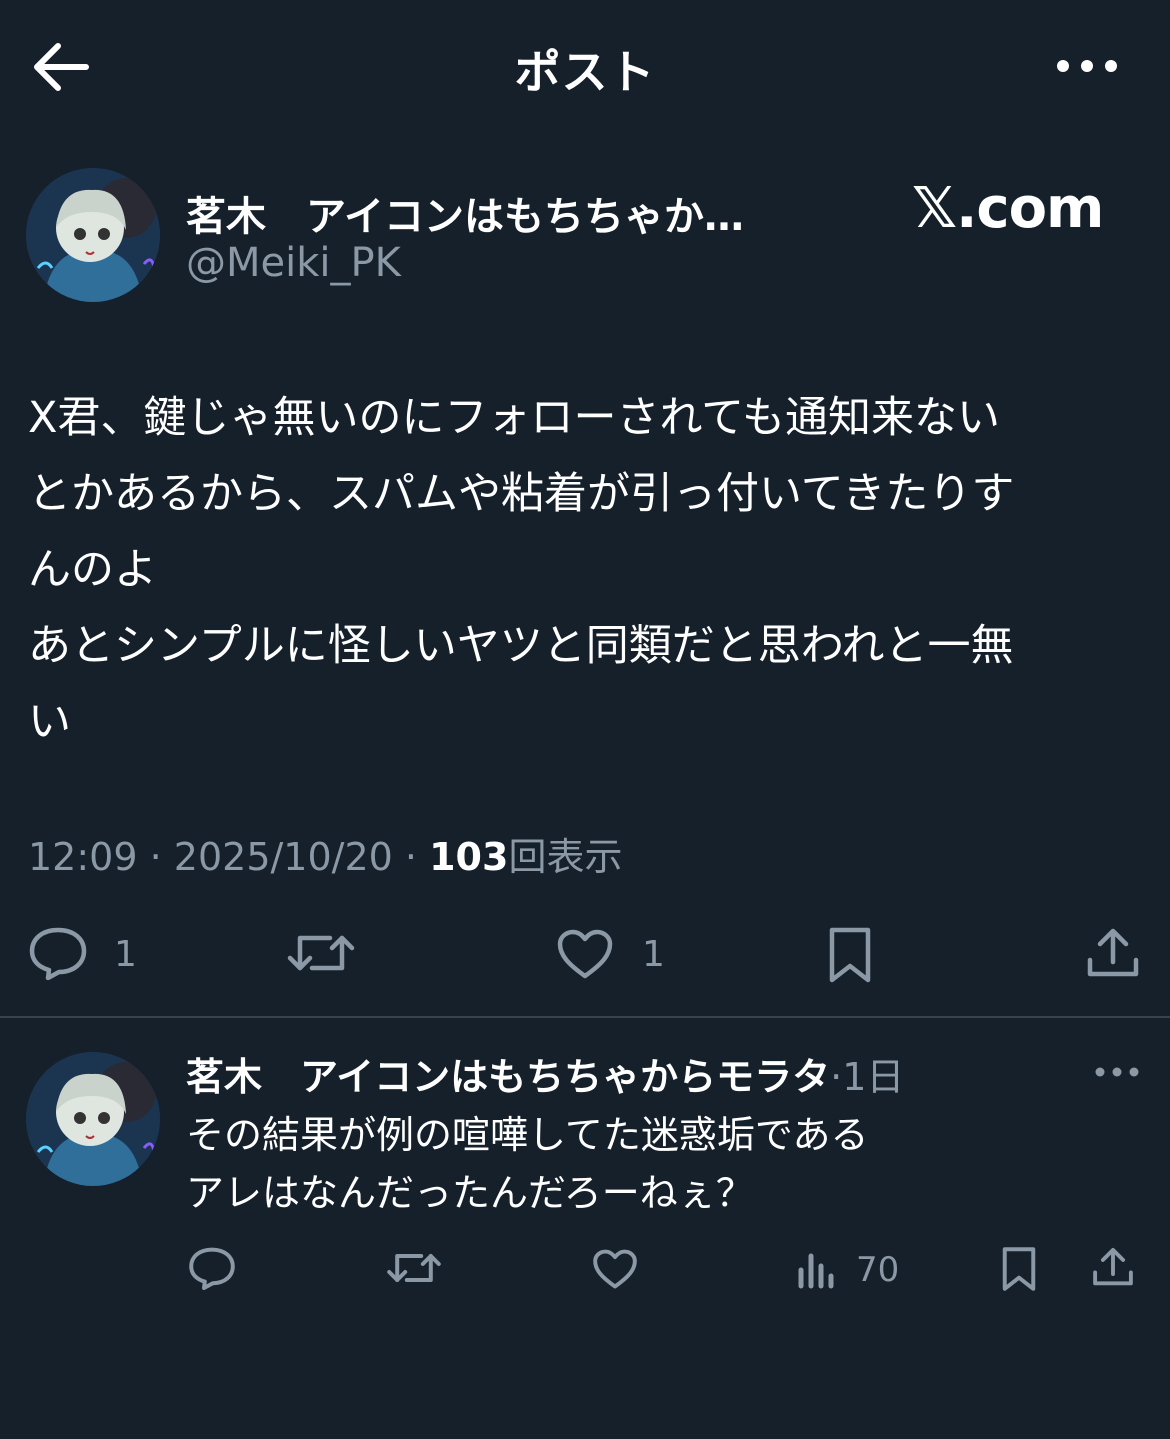  I want to click on views-label: 回表示, so click(565, 857).